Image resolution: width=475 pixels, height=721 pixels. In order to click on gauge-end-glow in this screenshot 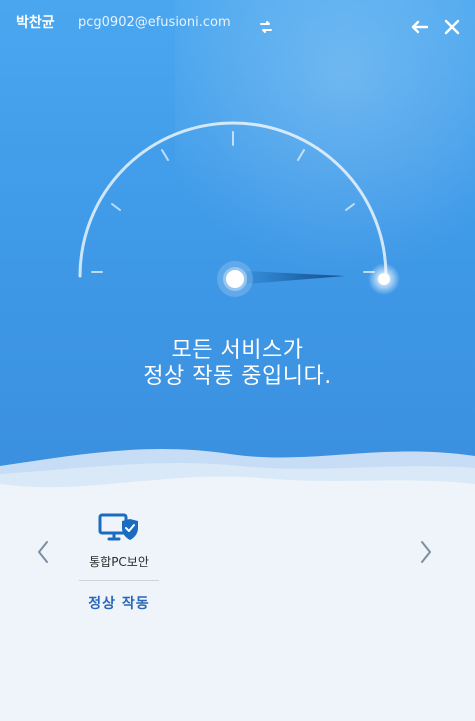, I will do `click(384, 279)`.